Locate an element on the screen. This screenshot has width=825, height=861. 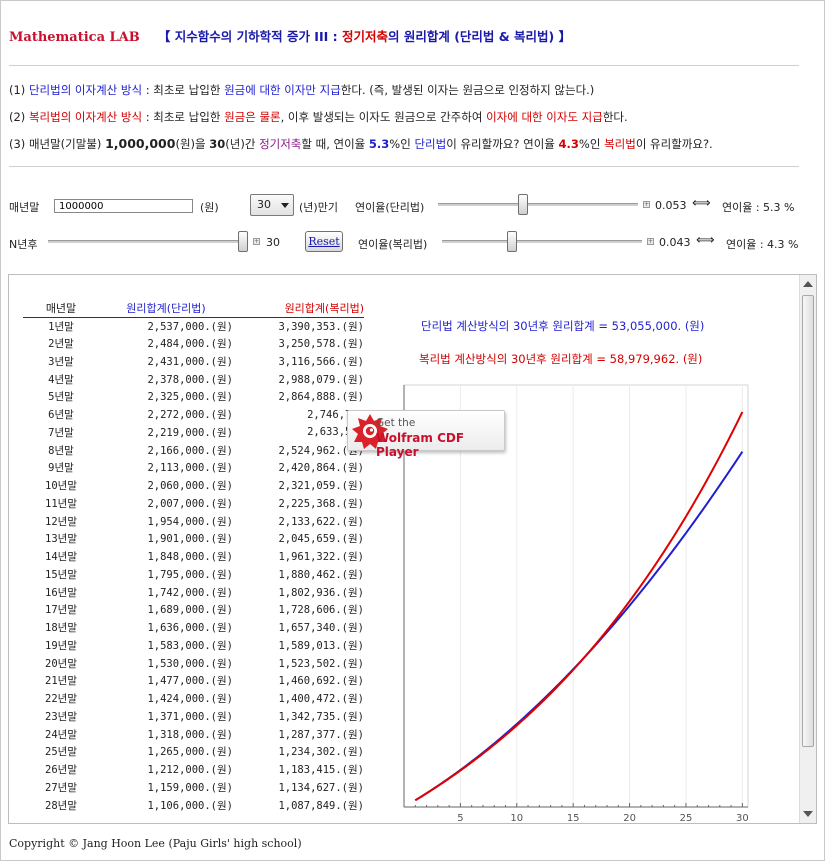
table-row: 6년말 2,272,000.(원) 2,746,777 is located at coordinates (193, 415).